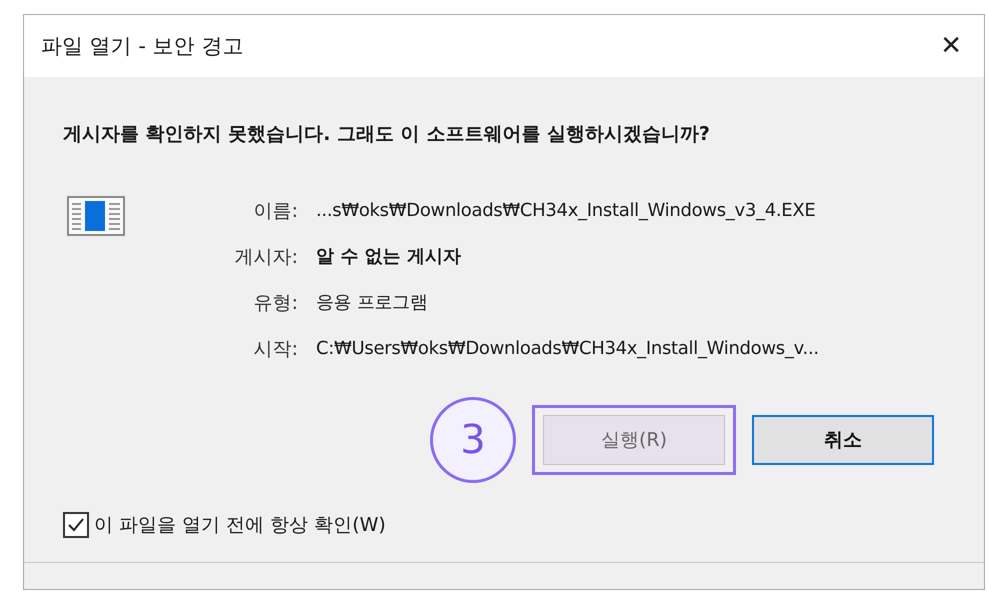 This screenshot has height=595, width=988. What do you see at coordinates (951, 46) in the screenshot?
I see `close-button: ✕` at bounding box center [951, 46].